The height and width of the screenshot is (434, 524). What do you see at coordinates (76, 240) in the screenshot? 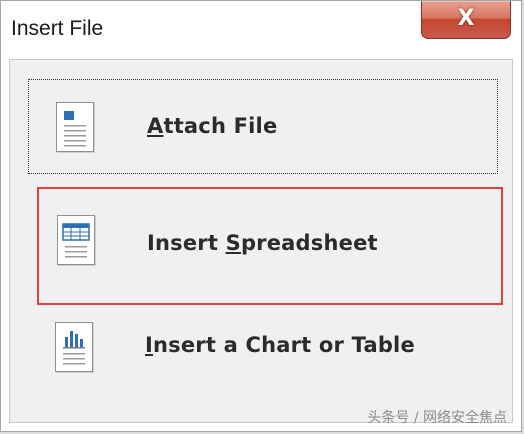
I see `spreadsheet-icon` at bounding box center [76, 240].